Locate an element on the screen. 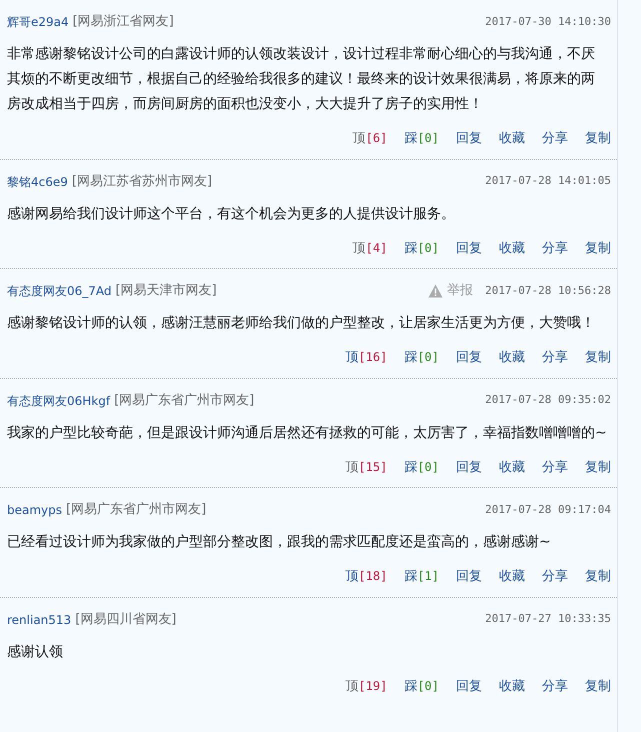 Image resolution: width=641 pixels, height=732 pixels. username: renlian513 is located at coordinates (39, 619).